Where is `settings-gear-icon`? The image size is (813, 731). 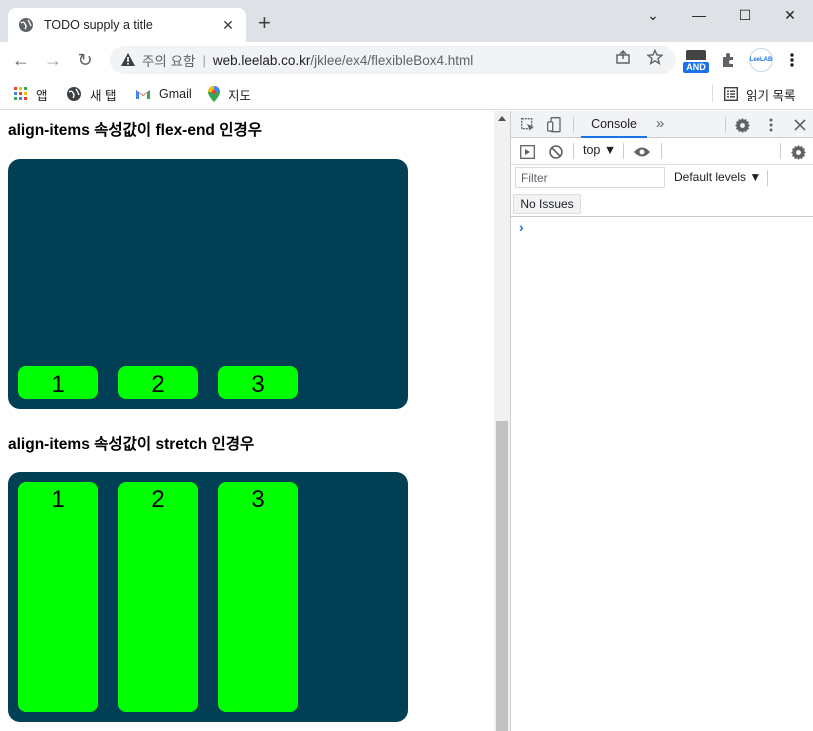
settings-gear-icon is located at coordinates (742, 125).